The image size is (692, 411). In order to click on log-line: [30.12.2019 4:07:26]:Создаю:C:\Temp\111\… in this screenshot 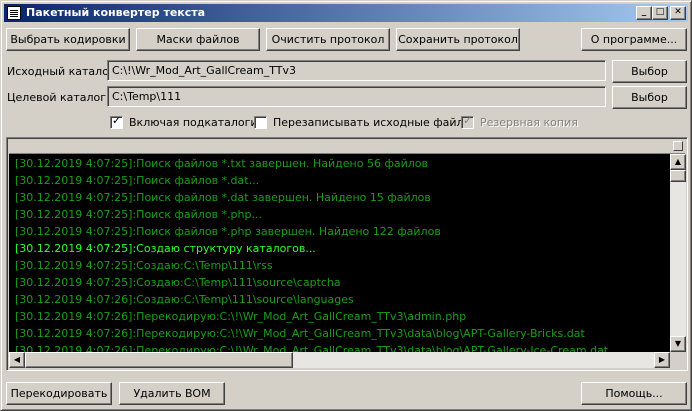, I will do `click(184, 299)`.